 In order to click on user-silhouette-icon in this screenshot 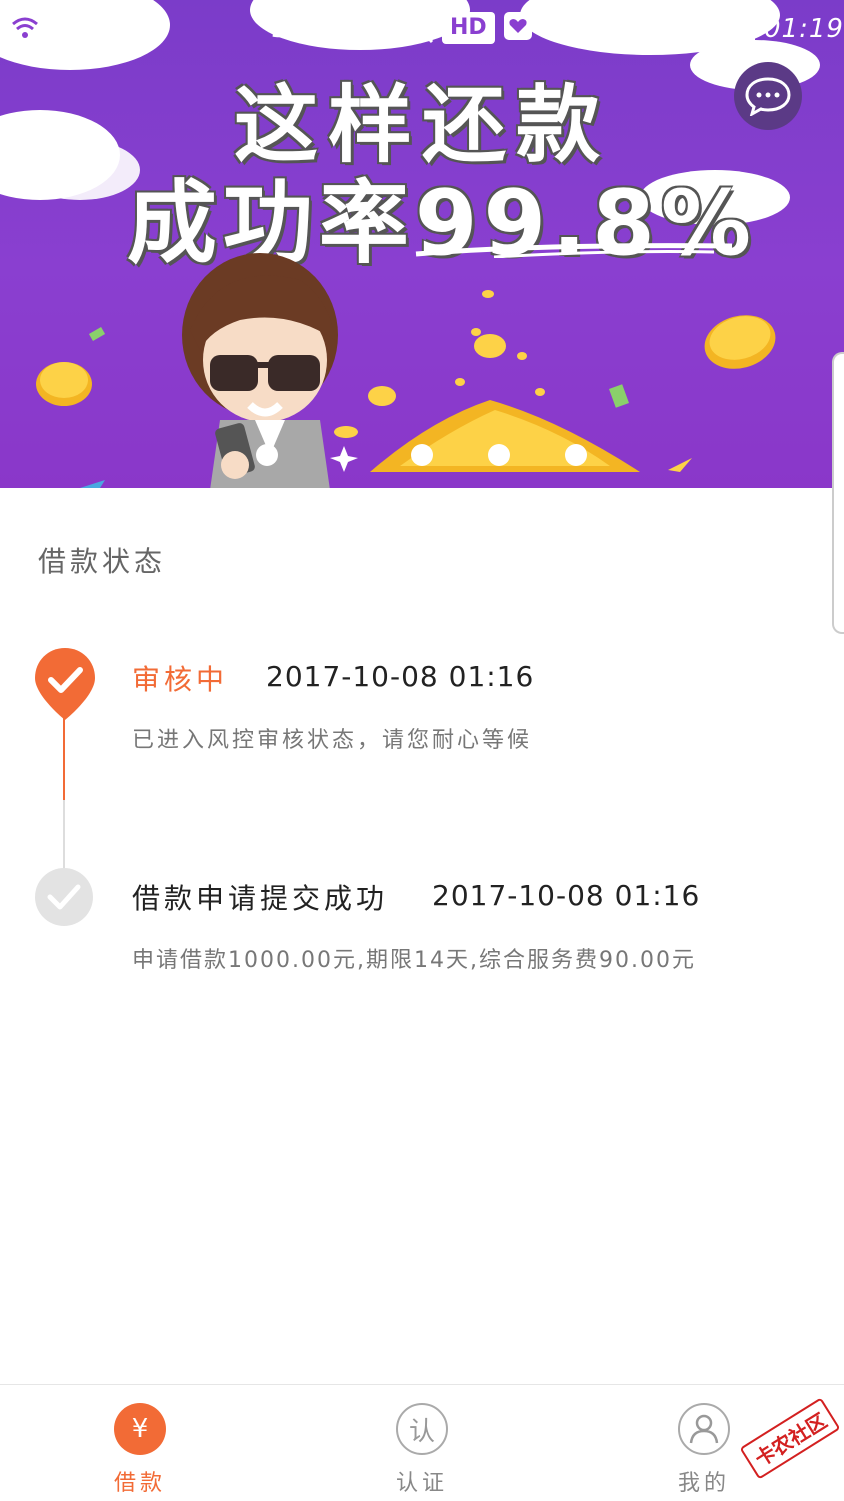, I will do `click(704, 1429)`.